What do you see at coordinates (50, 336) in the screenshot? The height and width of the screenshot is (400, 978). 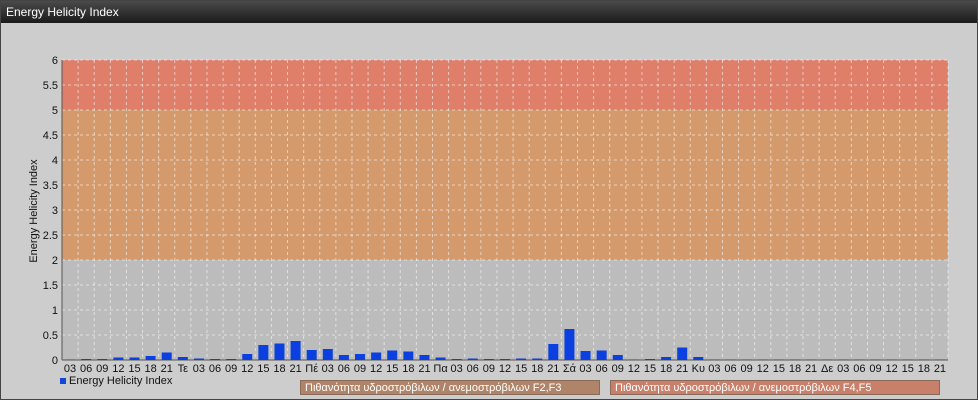 I see `y-tick-label: 0.5` at bounding box center [50, 336].